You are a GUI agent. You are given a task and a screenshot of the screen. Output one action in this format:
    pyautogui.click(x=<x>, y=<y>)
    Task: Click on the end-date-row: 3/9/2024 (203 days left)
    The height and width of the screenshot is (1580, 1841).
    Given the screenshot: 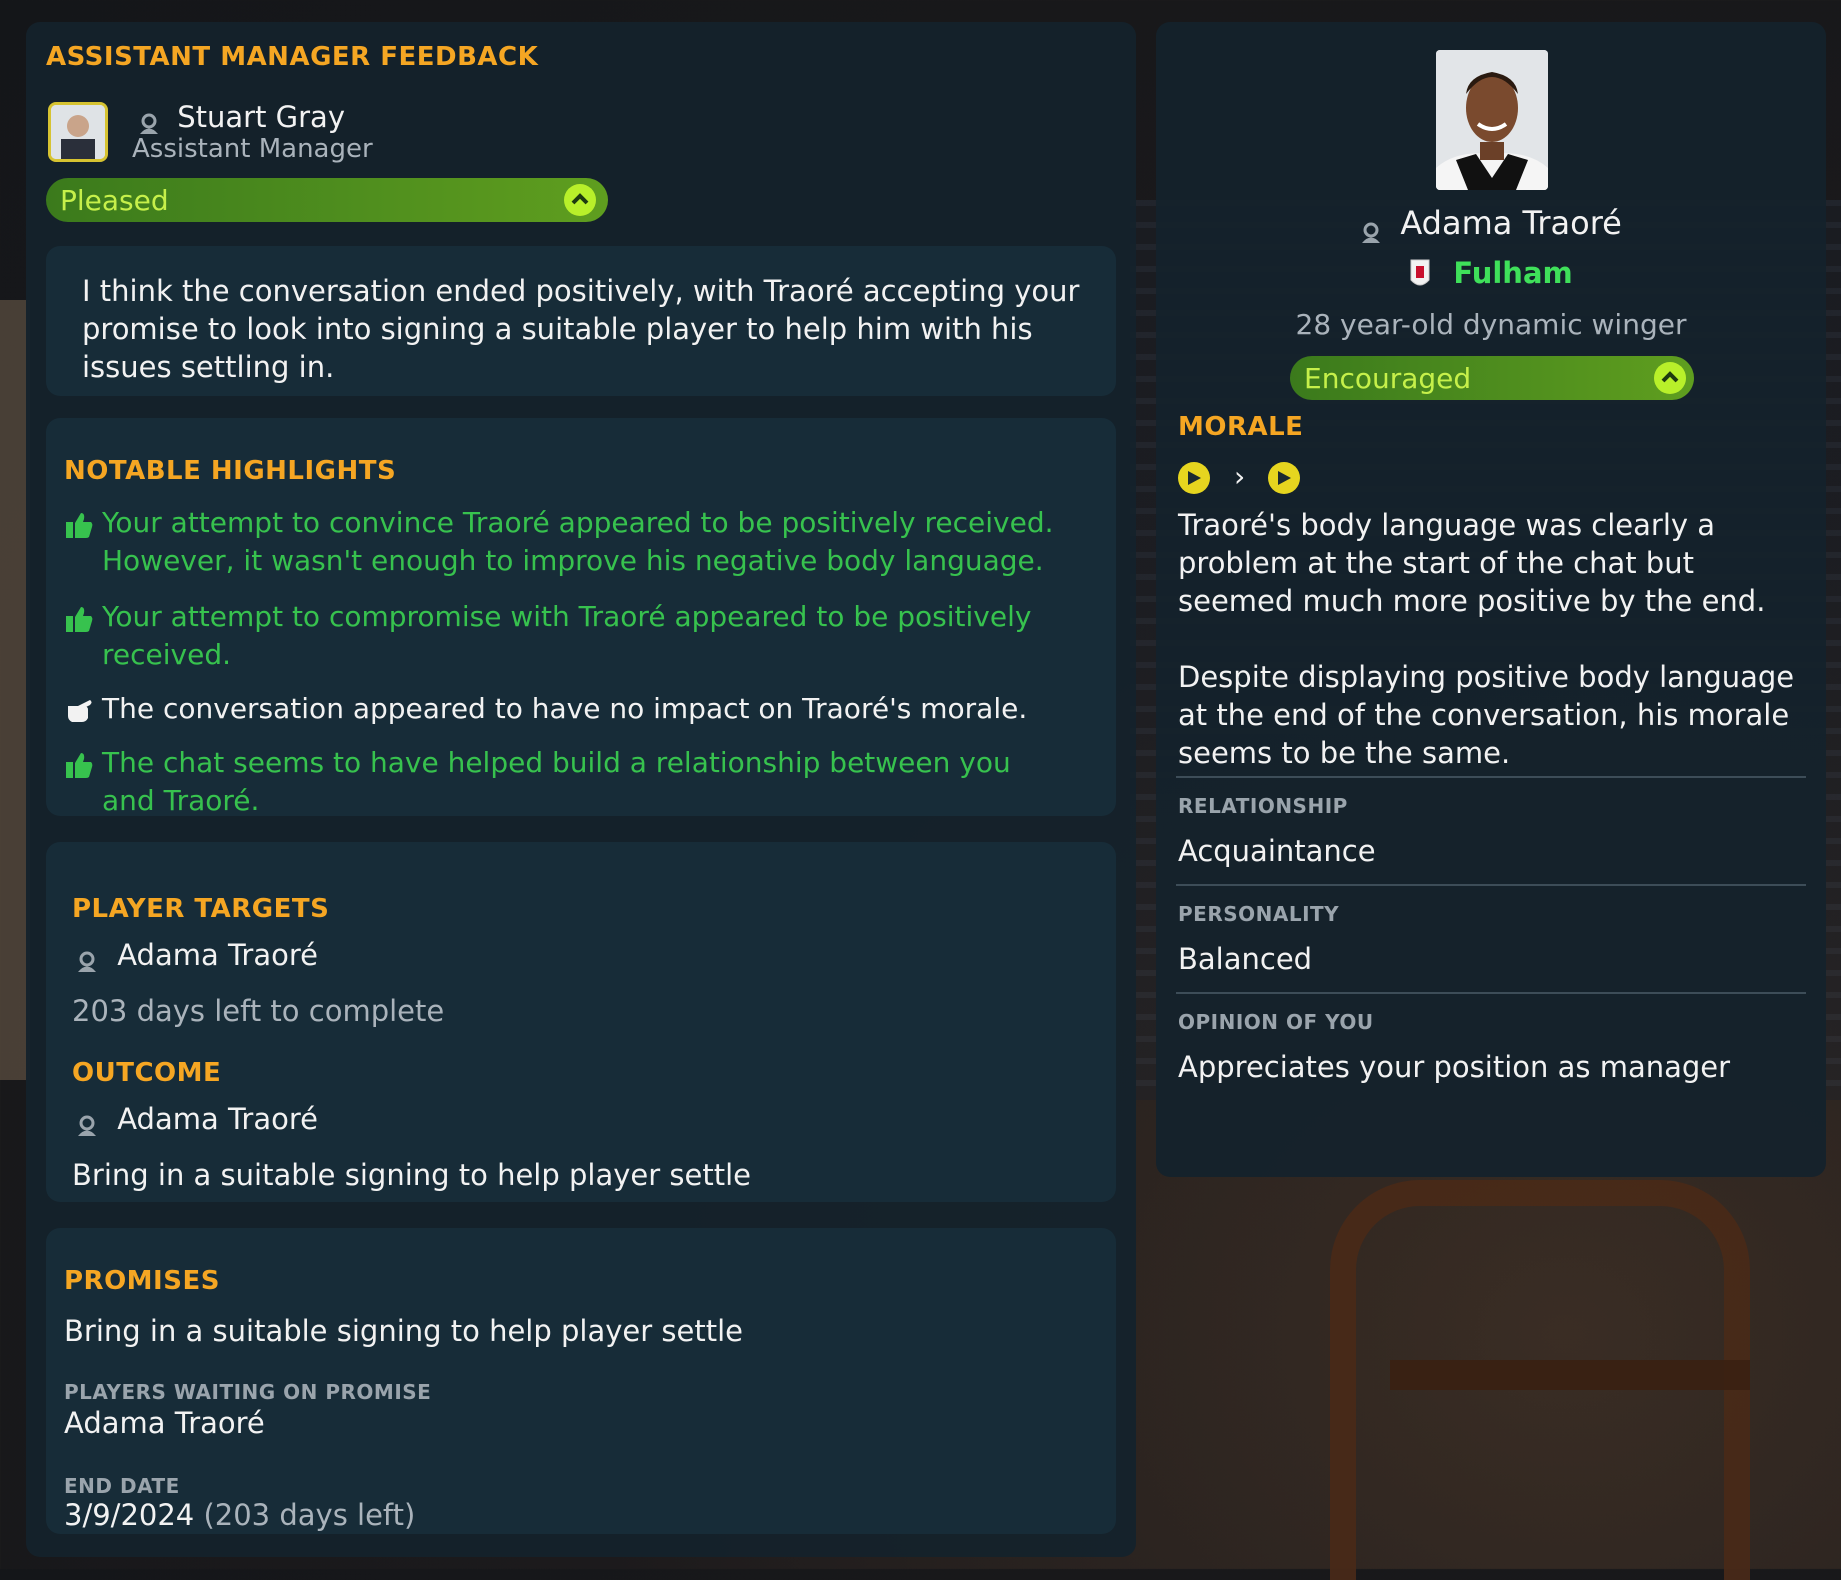 What is the action you would take?
    pyautogui.click(x=239, y=1515)
    